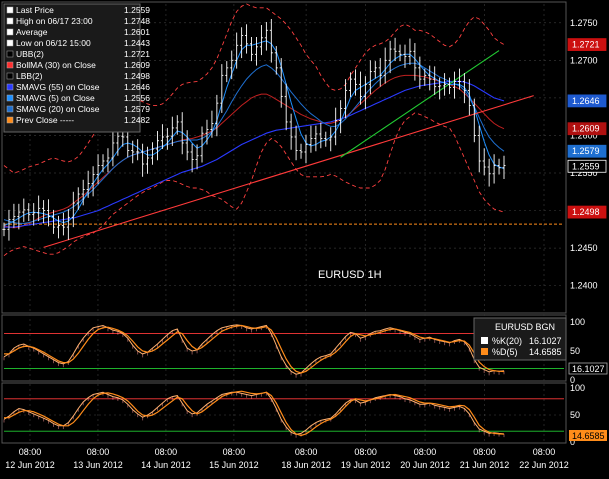 The image size is (609, 479). What do you see at coordinates (586, 101) in the screenshot?
I see `price-tag-label: 1.2646` at bounding box center [586, 101].